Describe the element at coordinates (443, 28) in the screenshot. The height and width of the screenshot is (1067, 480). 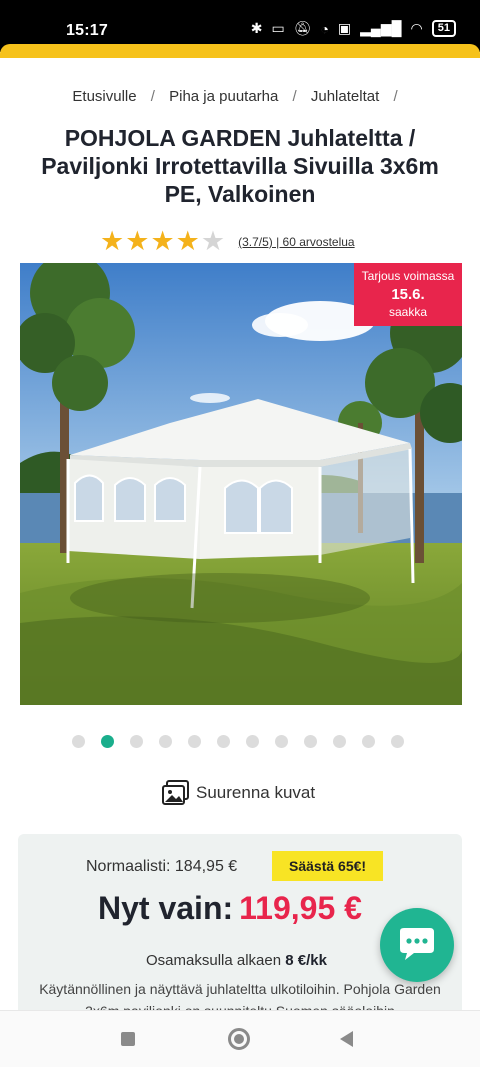
I see `battery-icon: 51` at that location.